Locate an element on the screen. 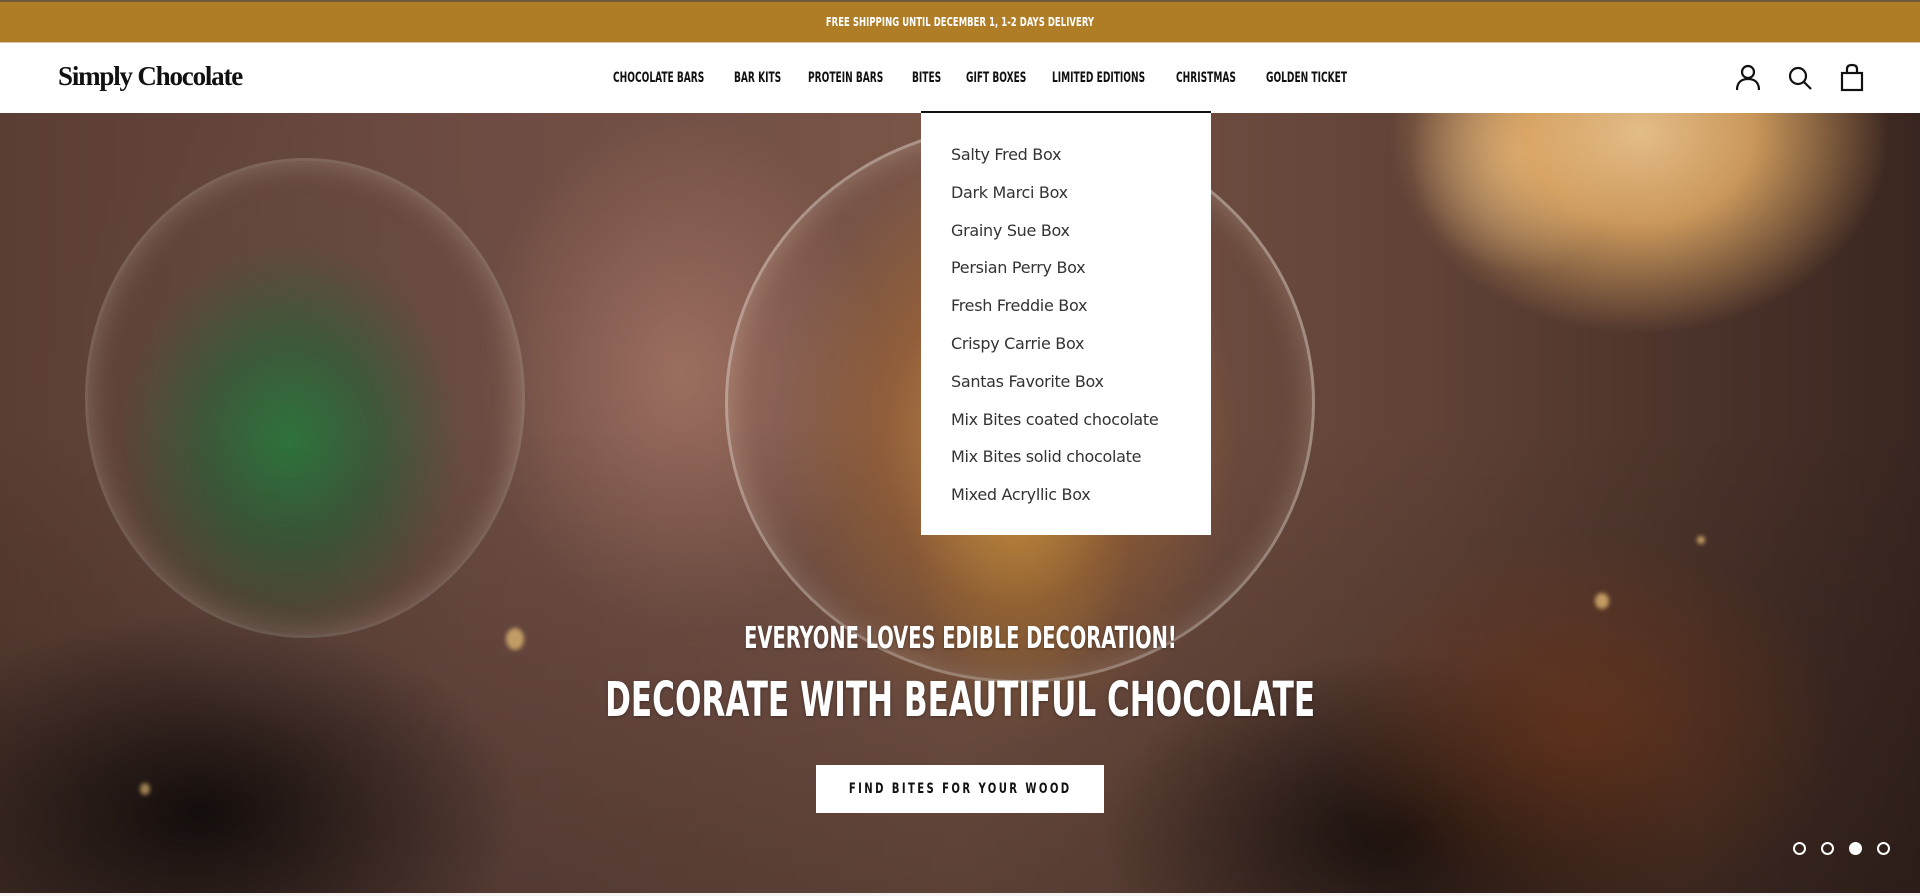 The height and width of the screenshot is (896, 1920). hero-cta-button: FIND BITES FOR YOUR WOOD is located at coordinates (960, 789).